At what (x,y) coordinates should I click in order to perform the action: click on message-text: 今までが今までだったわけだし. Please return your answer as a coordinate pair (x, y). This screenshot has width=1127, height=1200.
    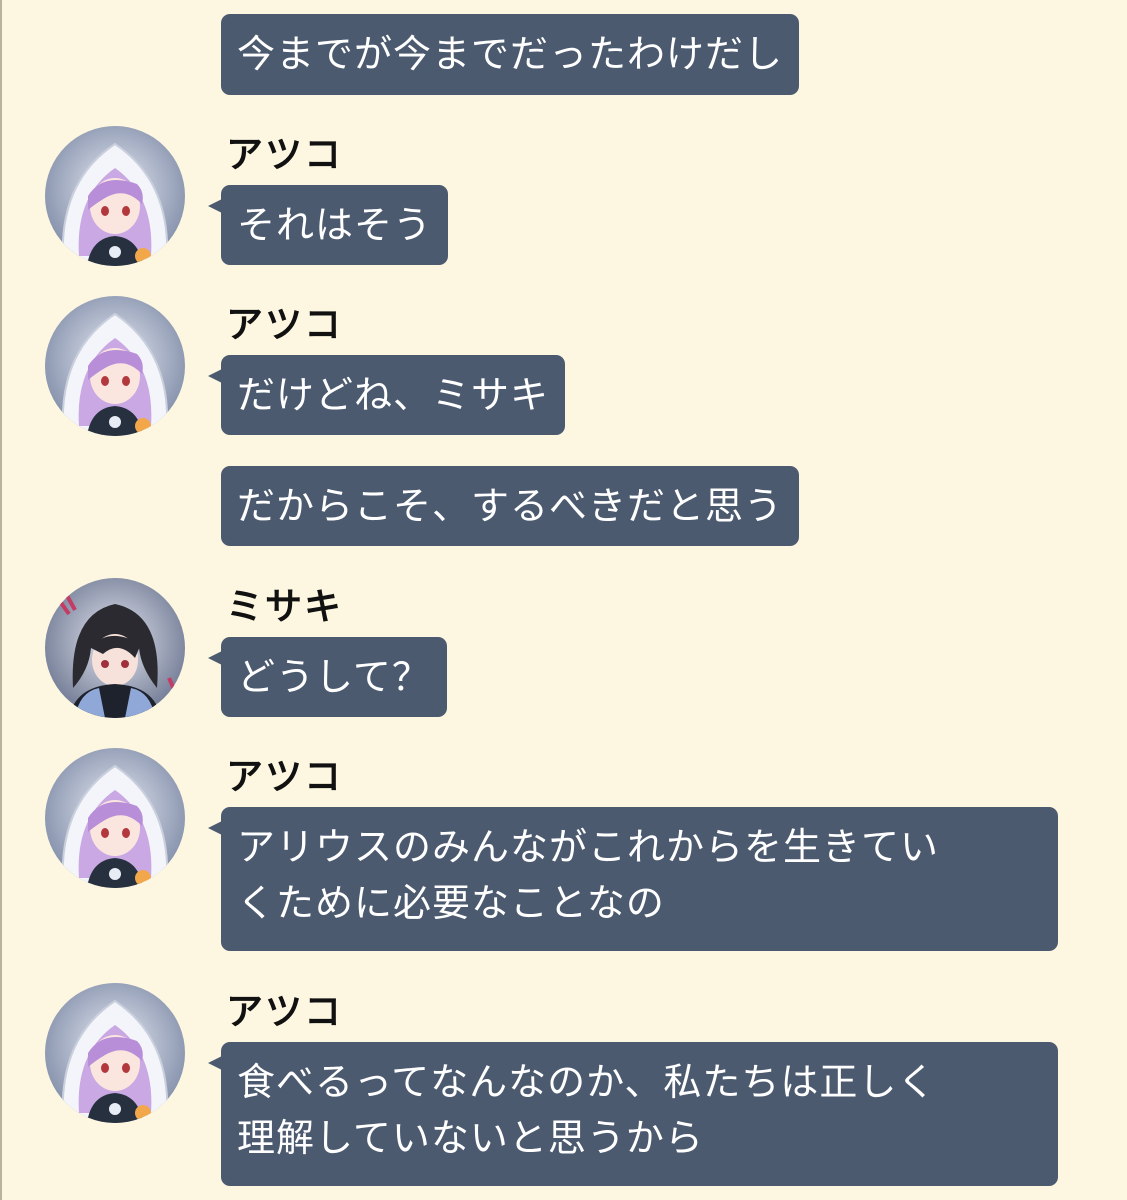
    Looking at the image, I should click on (510, 54).